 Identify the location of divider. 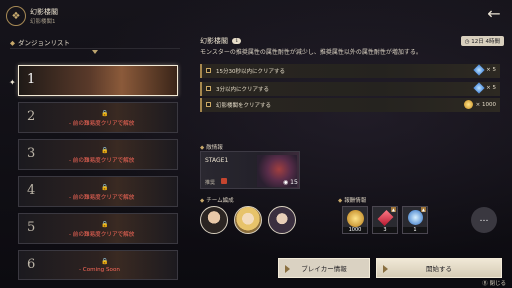
(95, 48).